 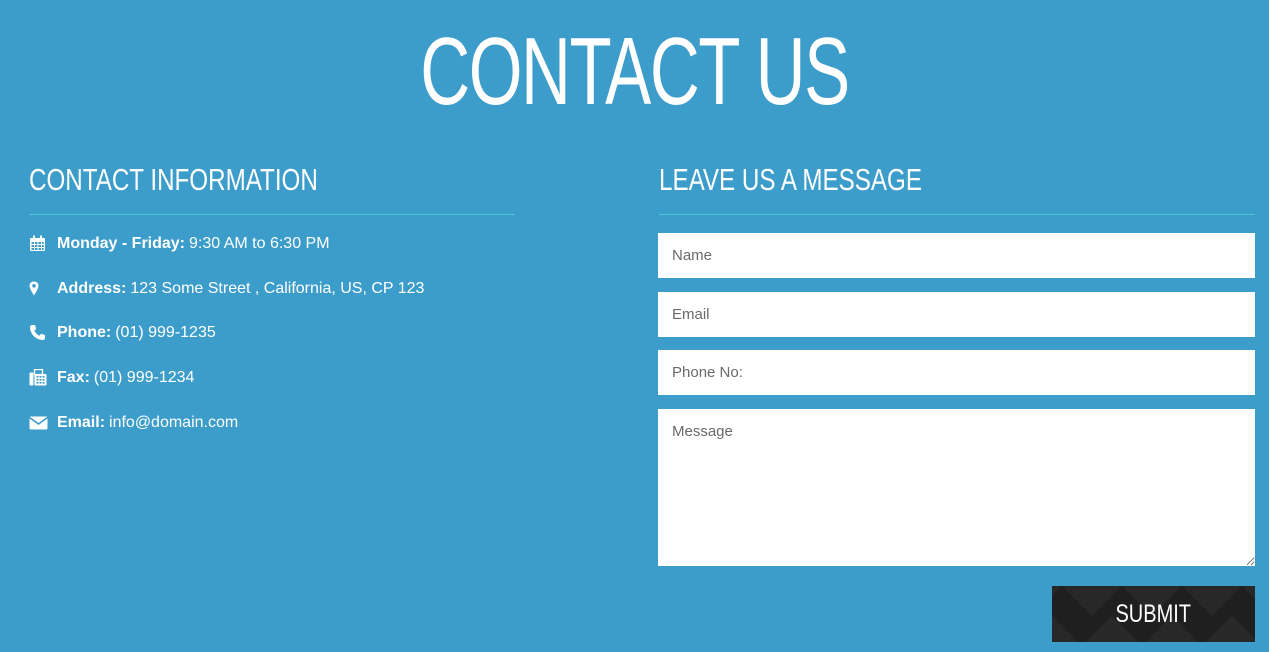 I want to click on contact-information-heading: CONTACT INFORMATION, so click(x=173, y=179).